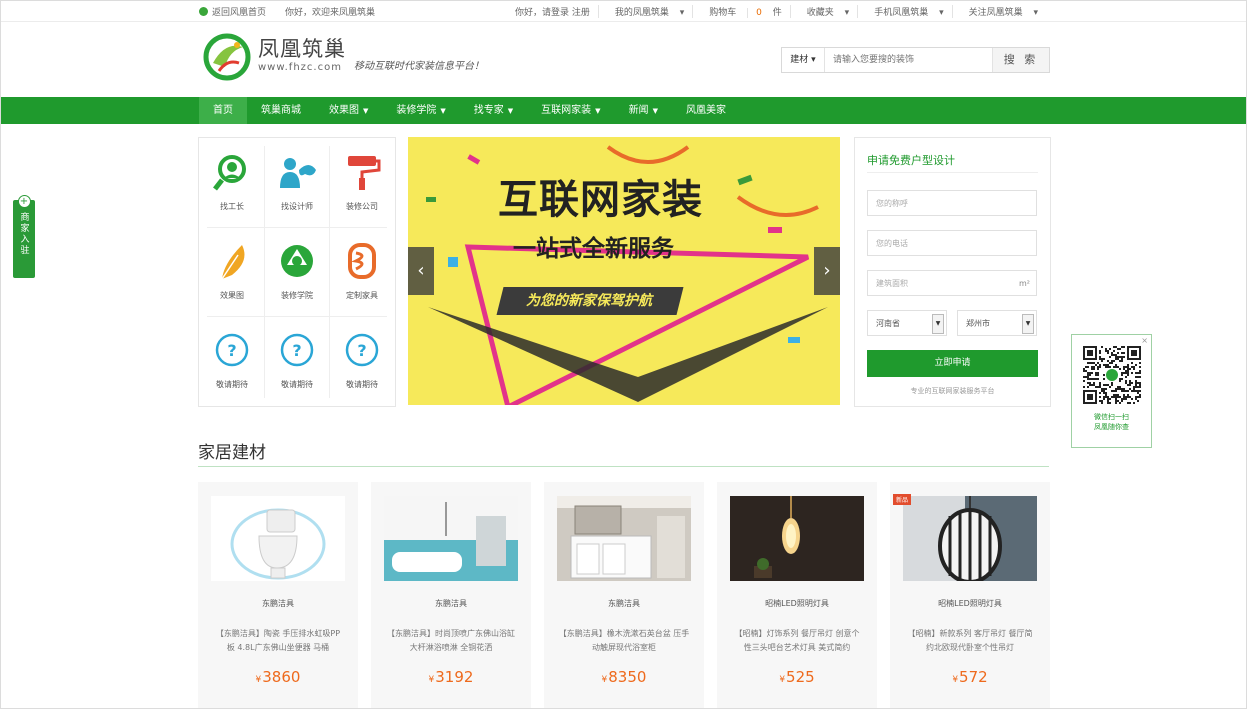  I want to click on search-input, so click(908, 60).